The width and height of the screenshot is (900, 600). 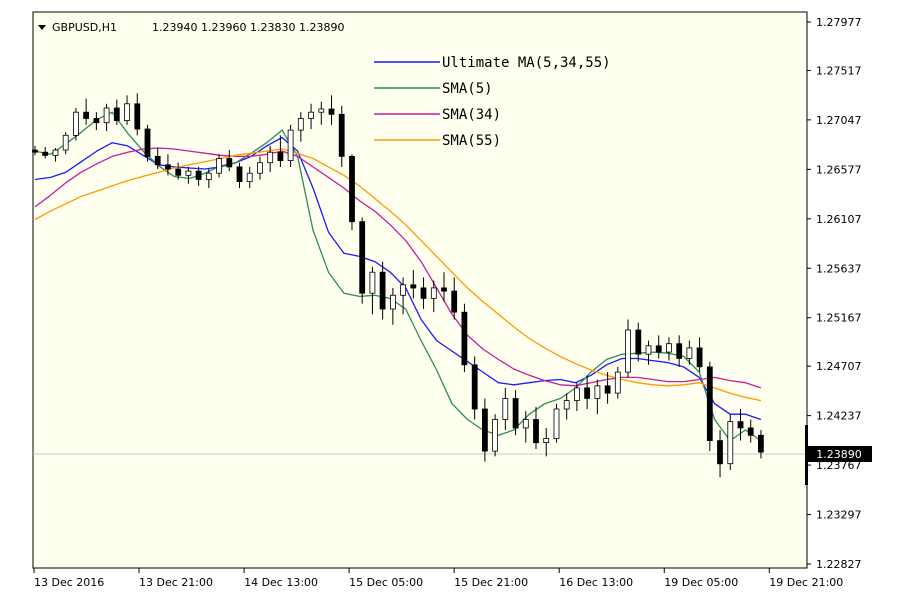 I want to click on legend-label-2: SMA(34), so click(x=471, y=115).